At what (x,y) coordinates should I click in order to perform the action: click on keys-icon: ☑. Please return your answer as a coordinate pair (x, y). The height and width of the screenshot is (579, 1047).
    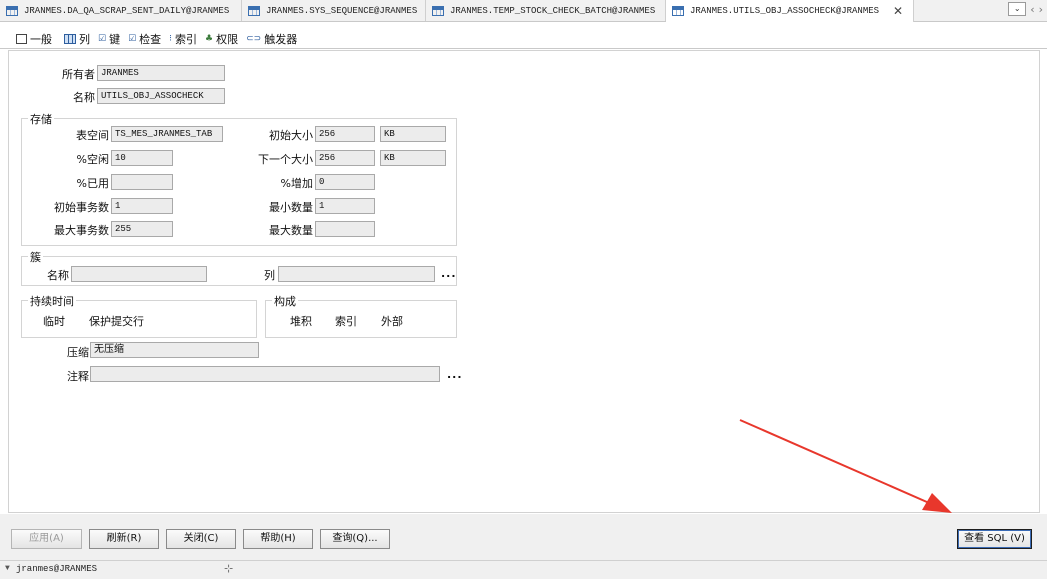
    Looking at the image, I should click on (102, 39).